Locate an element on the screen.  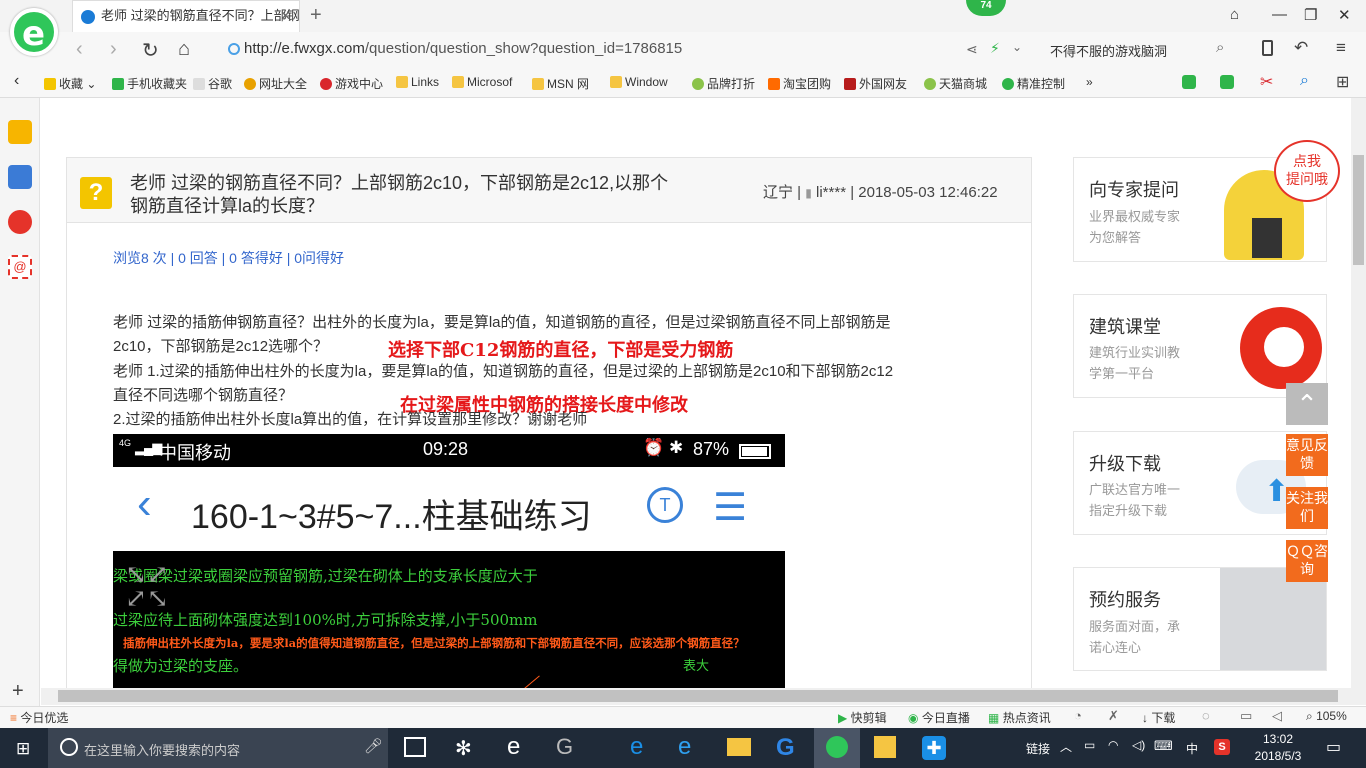
user-name: li**** is located at coordinates (831, 192).